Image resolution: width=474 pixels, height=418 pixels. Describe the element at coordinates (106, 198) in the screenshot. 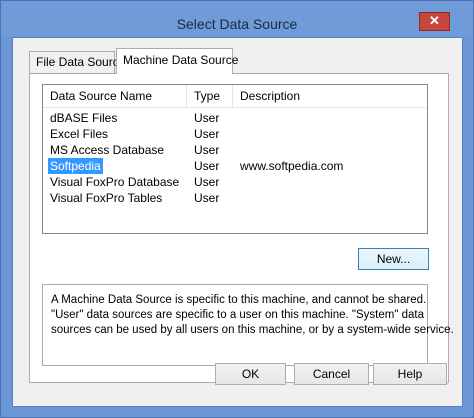

I see `data-source-name: Visual FoxPro Tables` at that location.